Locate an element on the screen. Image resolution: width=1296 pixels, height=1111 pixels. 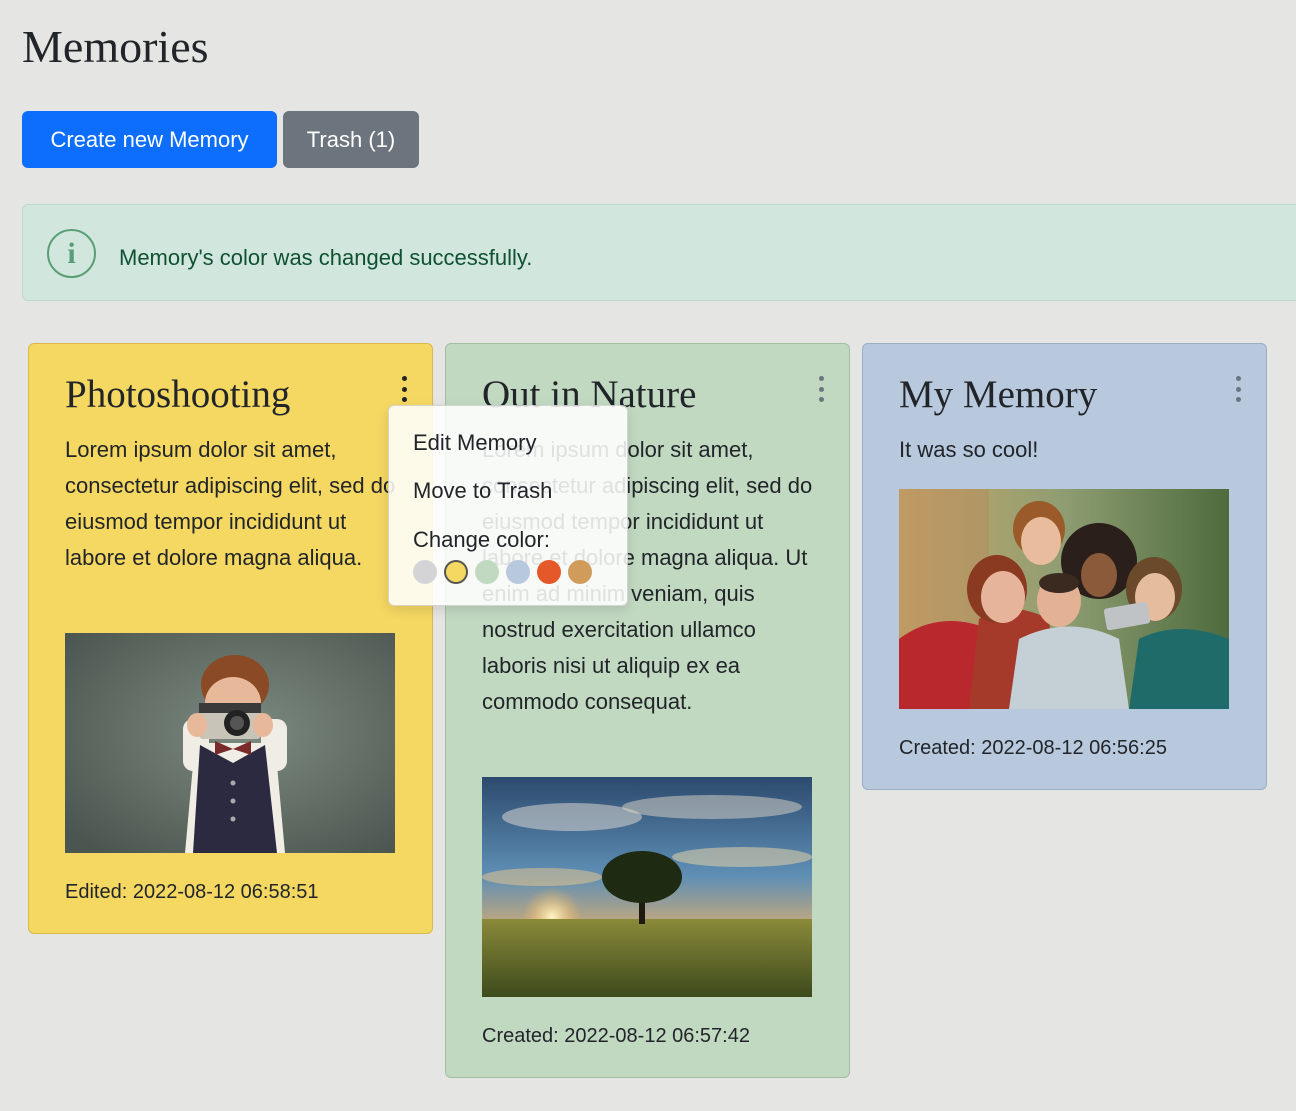
child-with-camera-image is located at coordinates (230, 743).